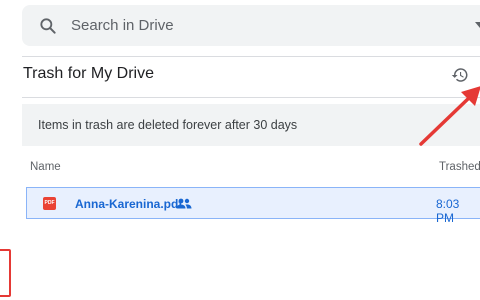 This screenshot has height=300, width=480. I want to click on trashed-time: 8:03 PM, so click(448, 211).